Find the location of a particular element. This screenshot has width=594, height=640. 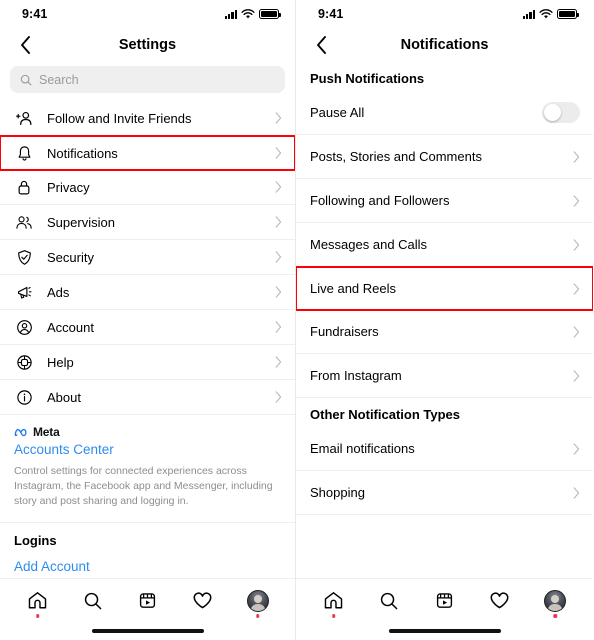

search-placeholder: Search is located at coordinates (59, 79).